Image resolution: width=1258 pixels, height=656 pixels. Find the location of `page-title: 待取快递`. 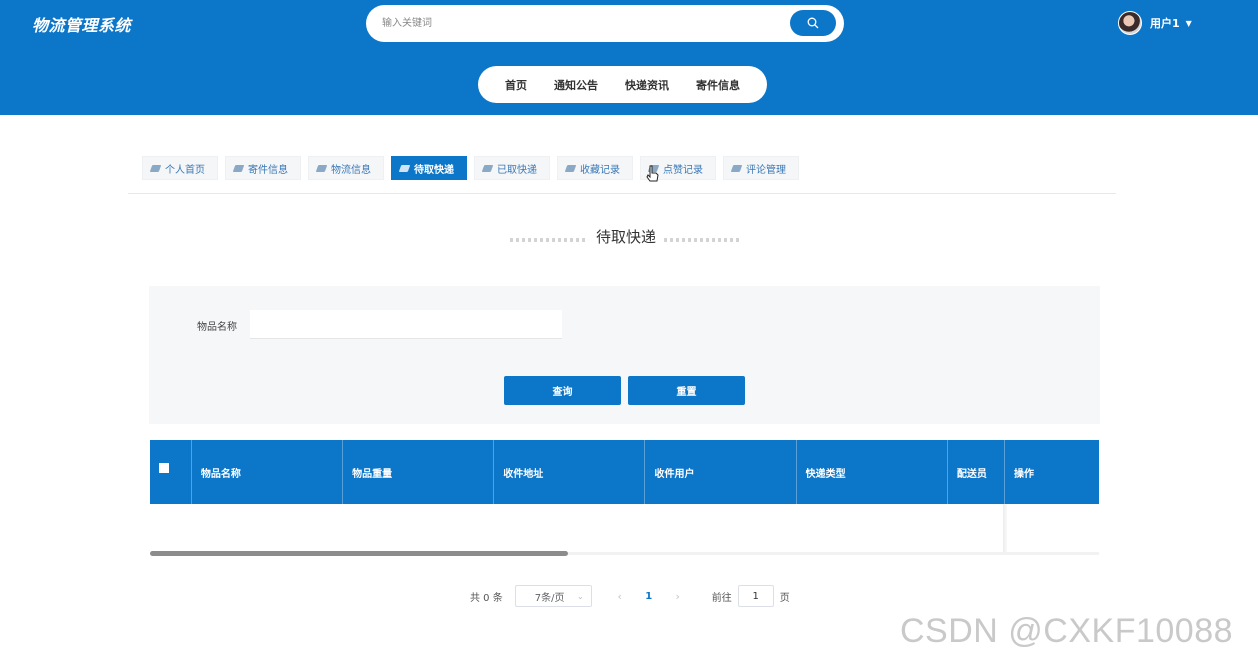

page-title: 待取快递 is located at coordinates (625, 237).